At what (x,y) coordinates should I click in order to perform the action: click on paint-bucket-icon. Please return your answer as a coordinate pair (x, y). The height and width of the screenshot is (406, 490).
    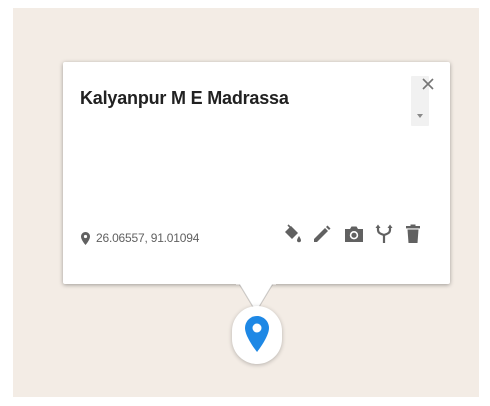
    Looking at the image, I should click on (293, 233).